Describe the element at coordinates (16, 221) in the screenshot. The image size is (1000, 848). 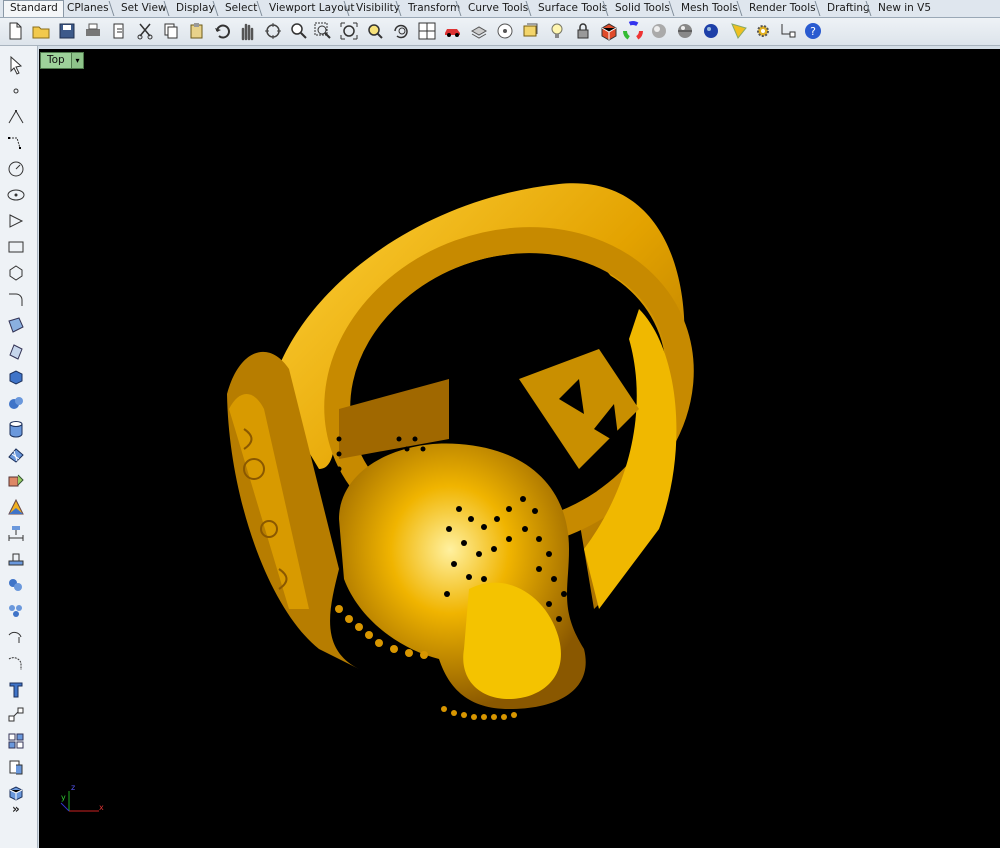
I see `arc-icon` at that location.